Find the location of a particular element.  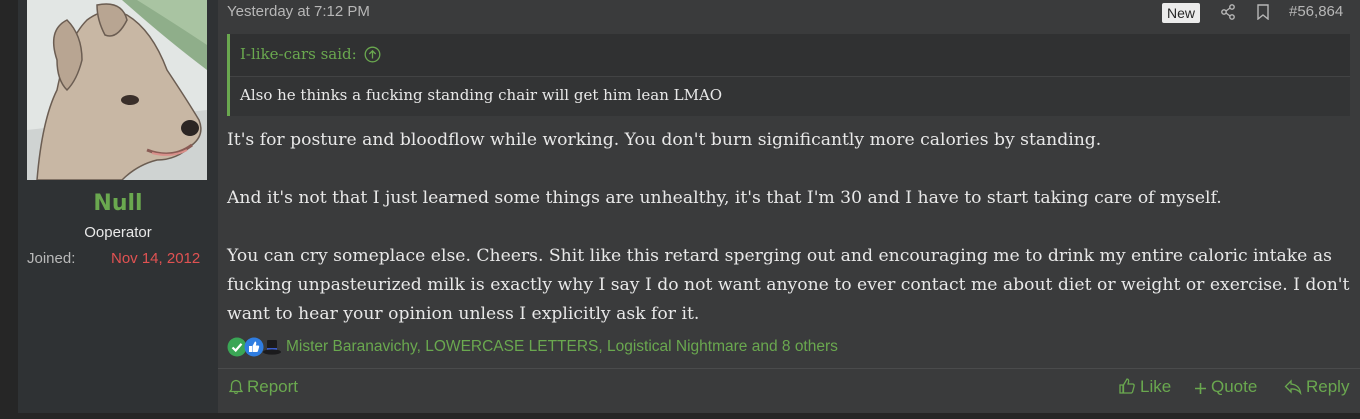

quote-button: Quote is located at coordinates (1225, 387).